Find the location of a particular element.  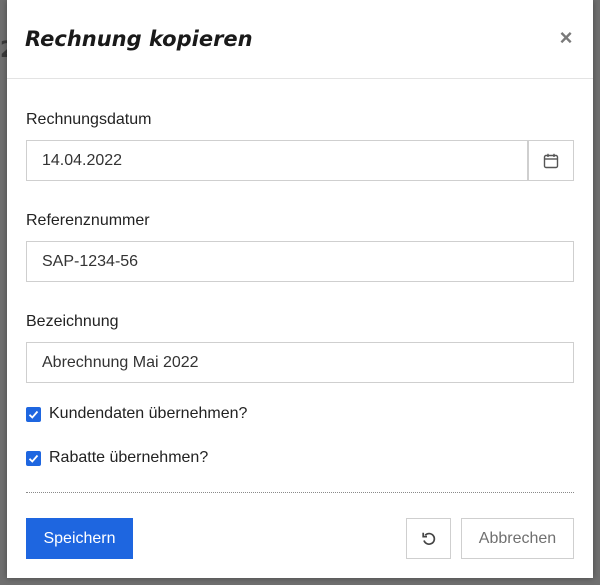

reset-button is located at coordinates (428, 538).